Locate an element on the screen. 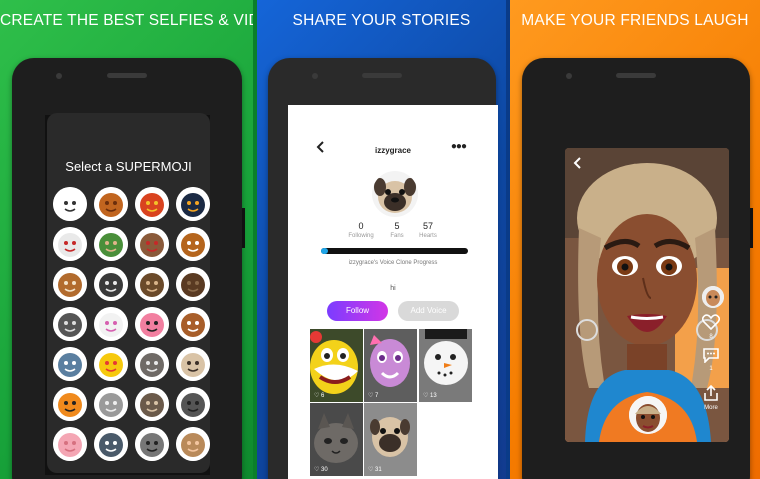 This screenshot has width=760, height=479. more-icon: ●●● is located at coordinates (459, 146).